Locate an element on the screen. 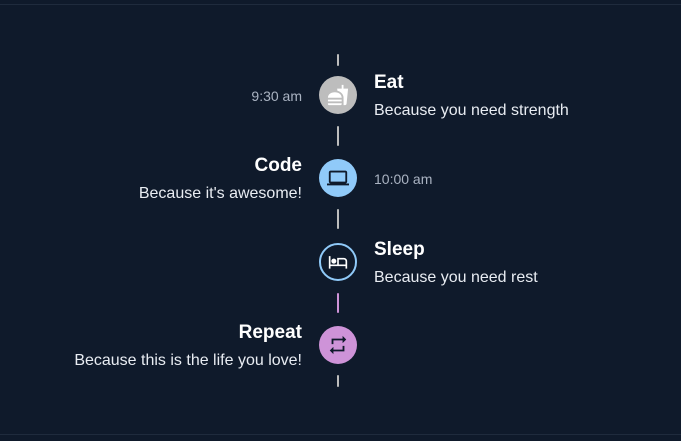  timeline-time: 9:30 am is located at coordinates (276, 96).